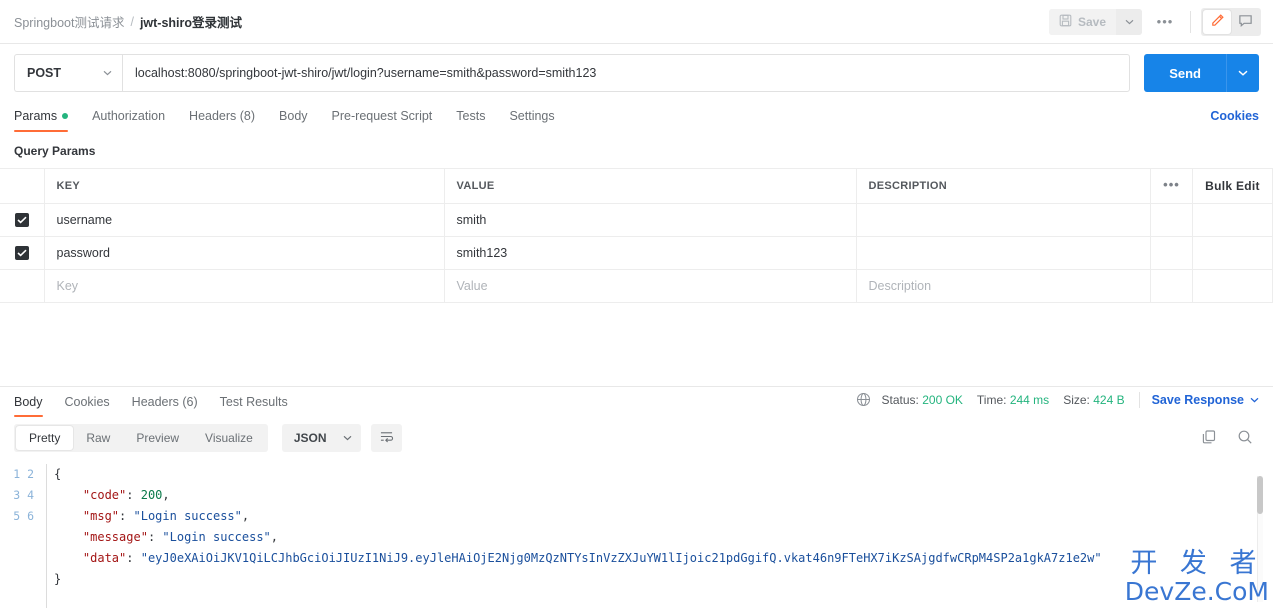 Image resolution: width=1273 pixels, height=608 pixels. Describe the element at coordinates (1013, 400) in the screenshot. I see `time-badge: Time: 244 ms` at that location.